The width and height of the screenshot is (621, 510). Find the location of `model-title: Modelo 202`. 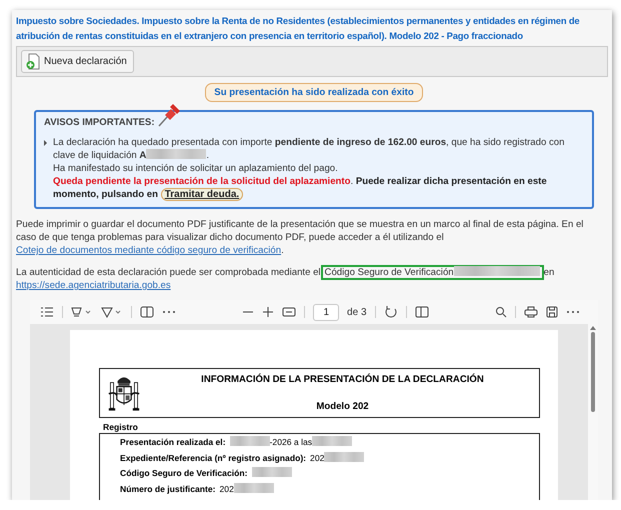

model-title: Modelo 202 is located at coordinates (342, 406).